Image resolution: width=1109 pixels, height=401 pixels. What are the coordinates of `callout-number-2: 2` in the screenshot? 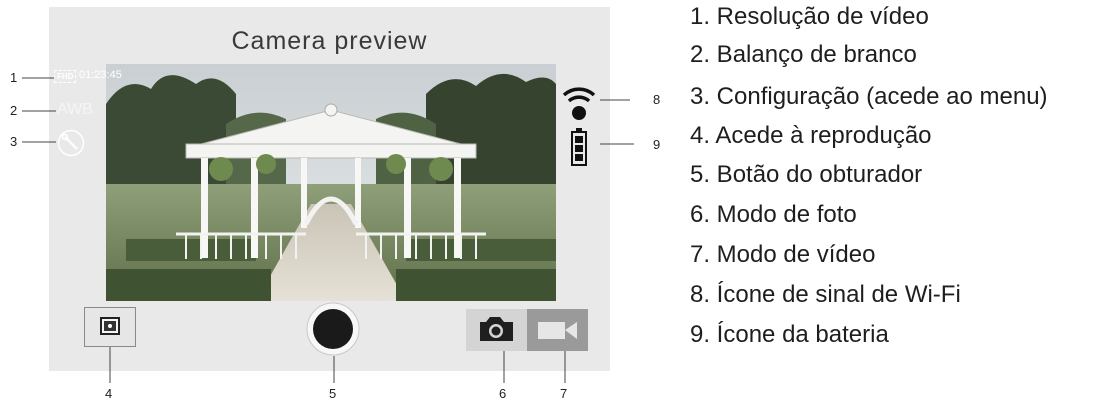 It's located at (14, 110).